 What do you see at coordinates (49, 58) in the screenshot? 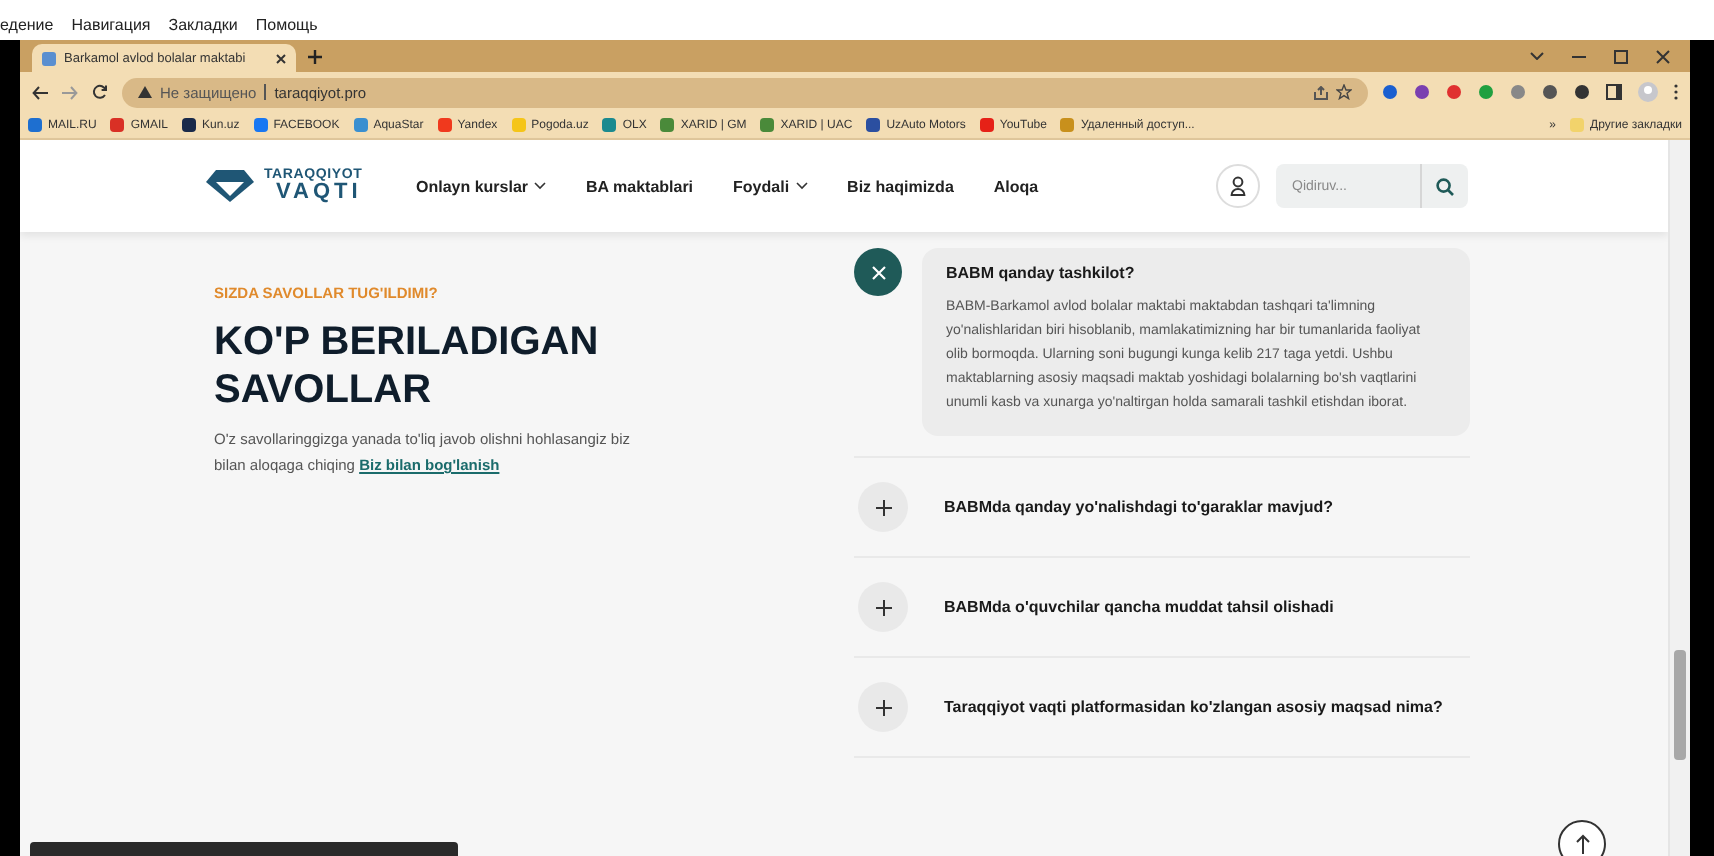
I see `site-icon` at bounding box center [49, 58].